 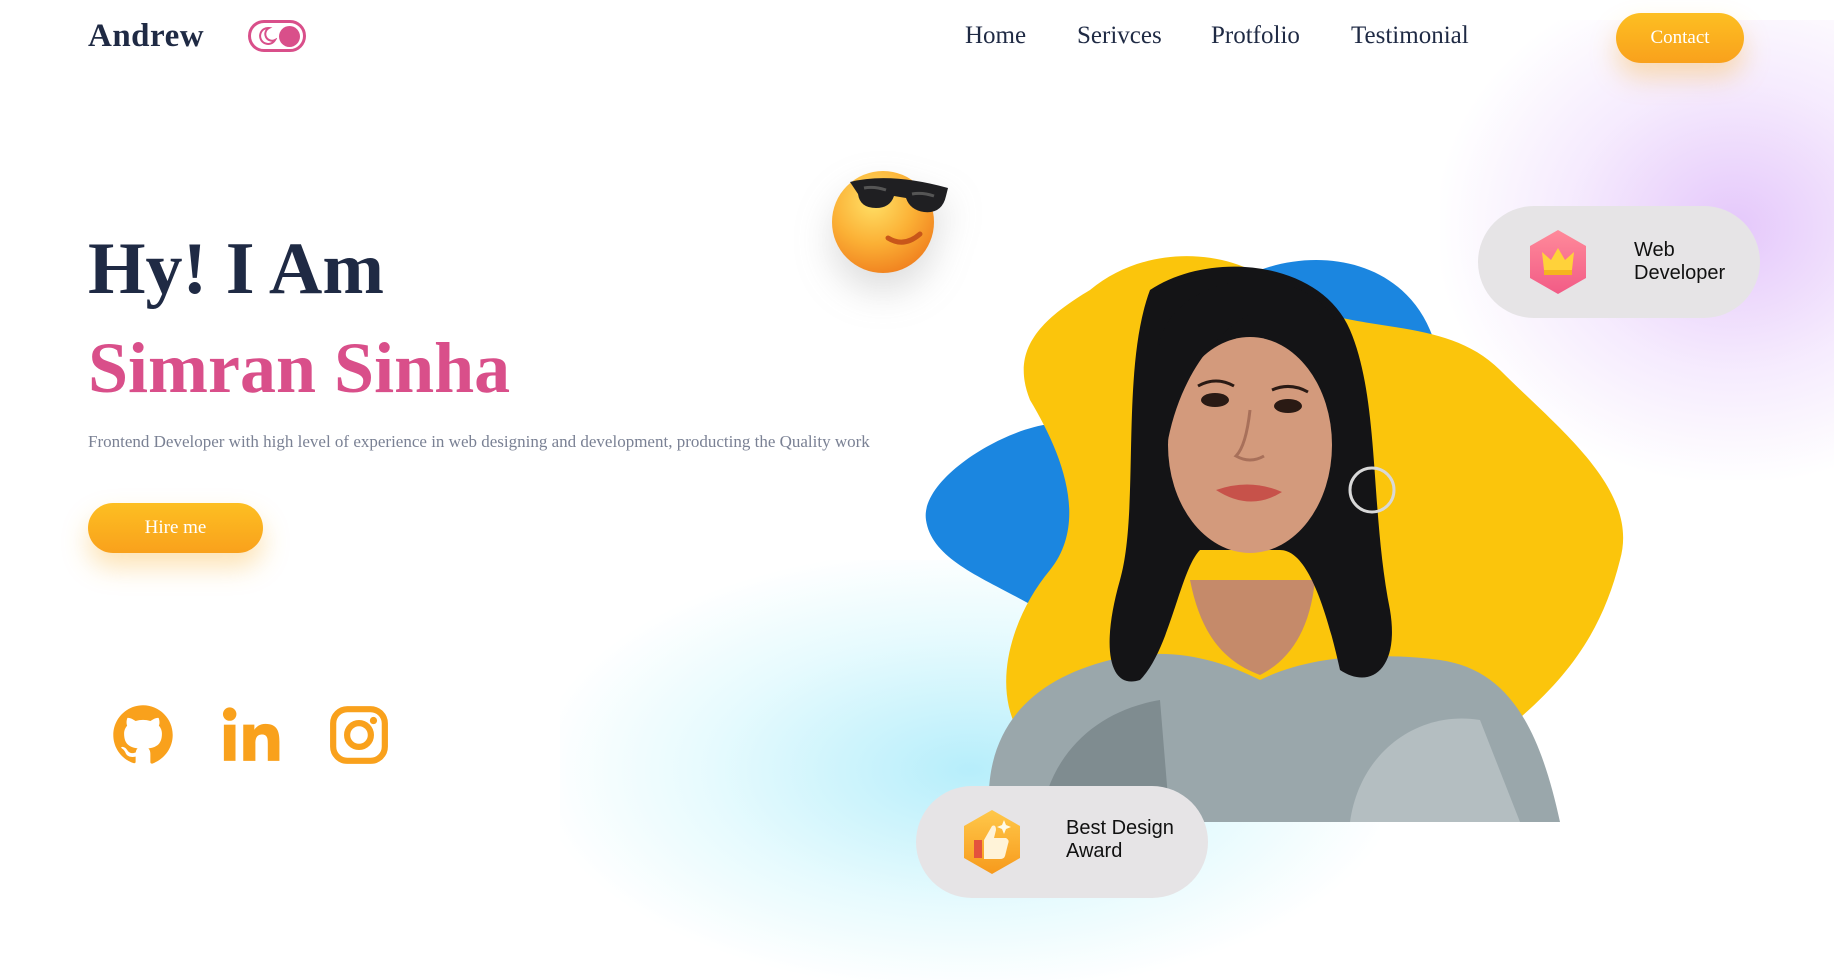 I want to click on thumbs-up-icon, so click(x=992, y=842).